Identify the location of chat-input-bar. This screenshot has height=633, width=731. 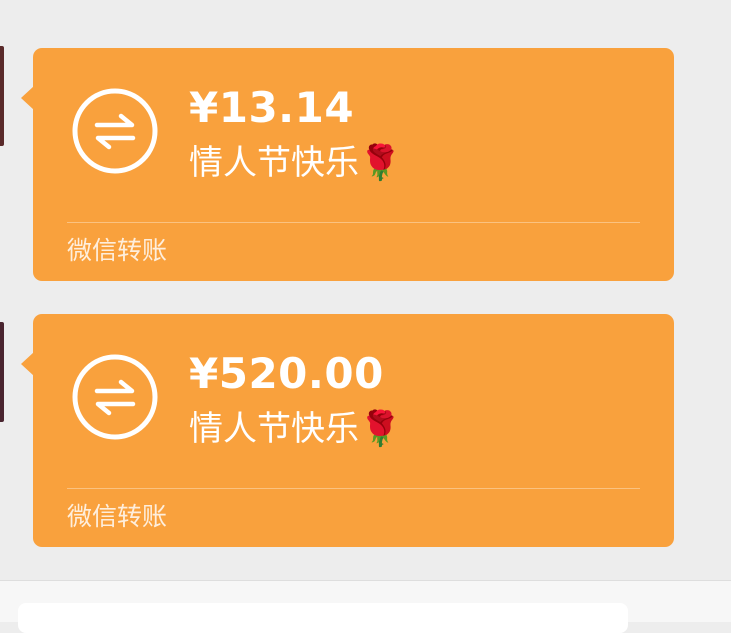
(365, 606).